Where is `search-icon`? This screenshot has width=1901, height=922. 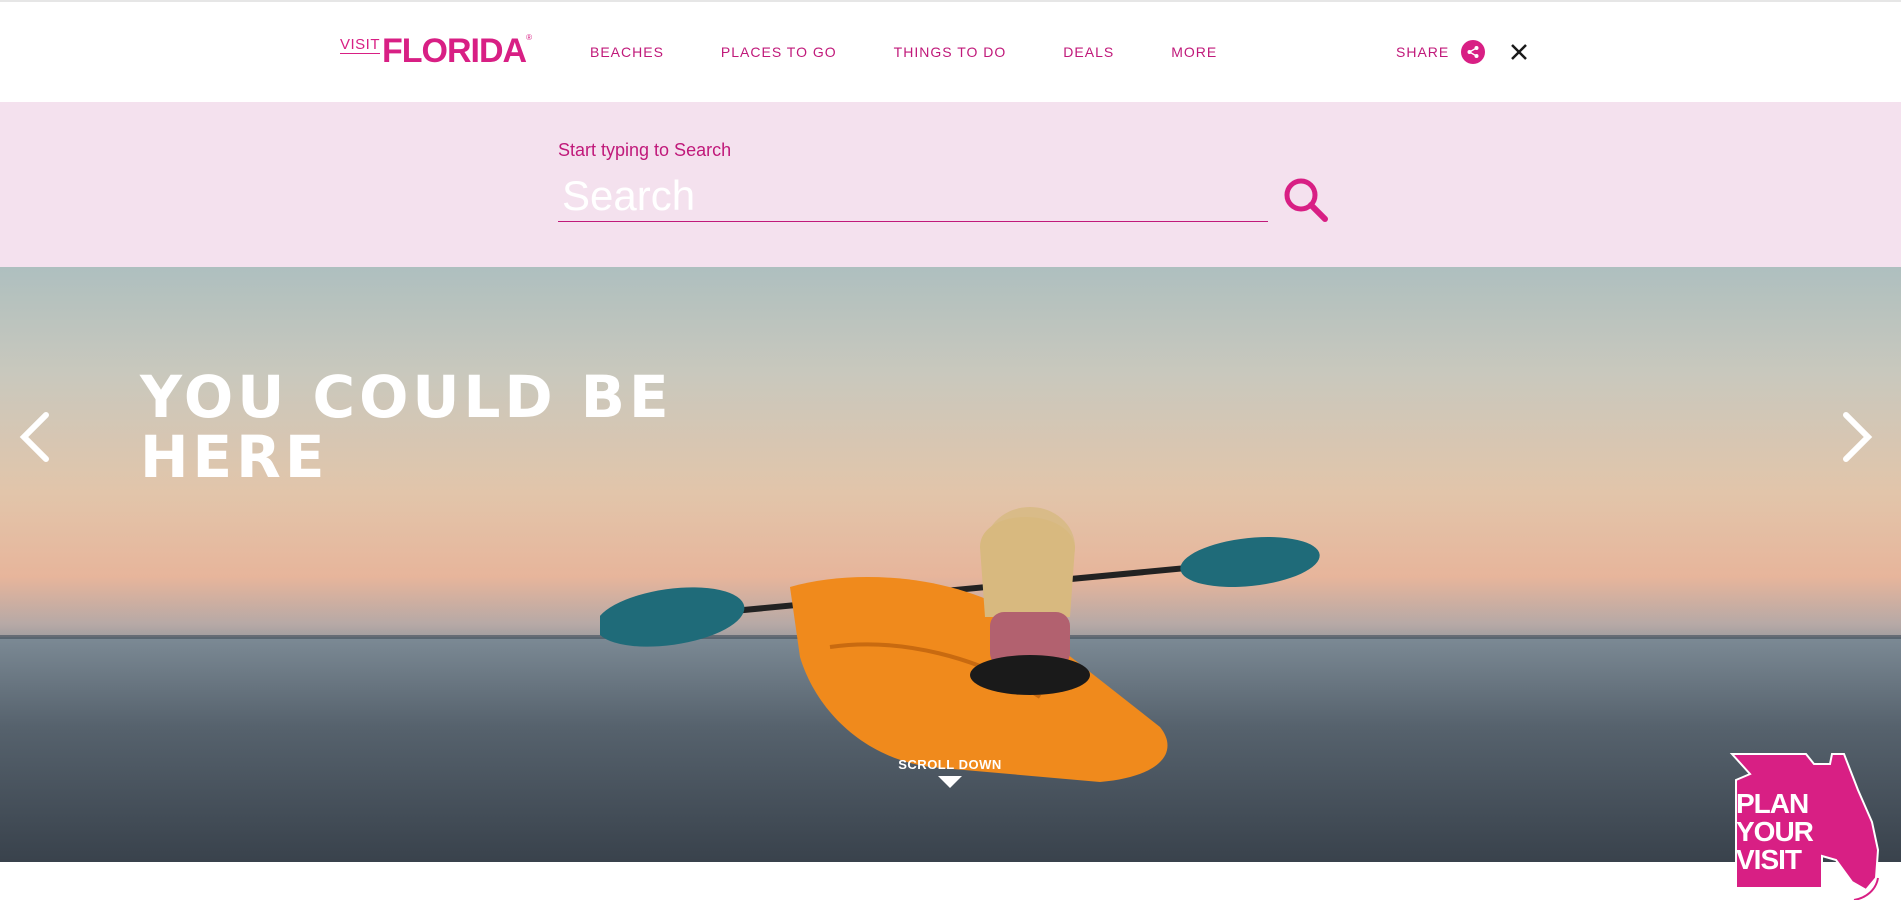
search-icon is located at coordinates (1306, 200).